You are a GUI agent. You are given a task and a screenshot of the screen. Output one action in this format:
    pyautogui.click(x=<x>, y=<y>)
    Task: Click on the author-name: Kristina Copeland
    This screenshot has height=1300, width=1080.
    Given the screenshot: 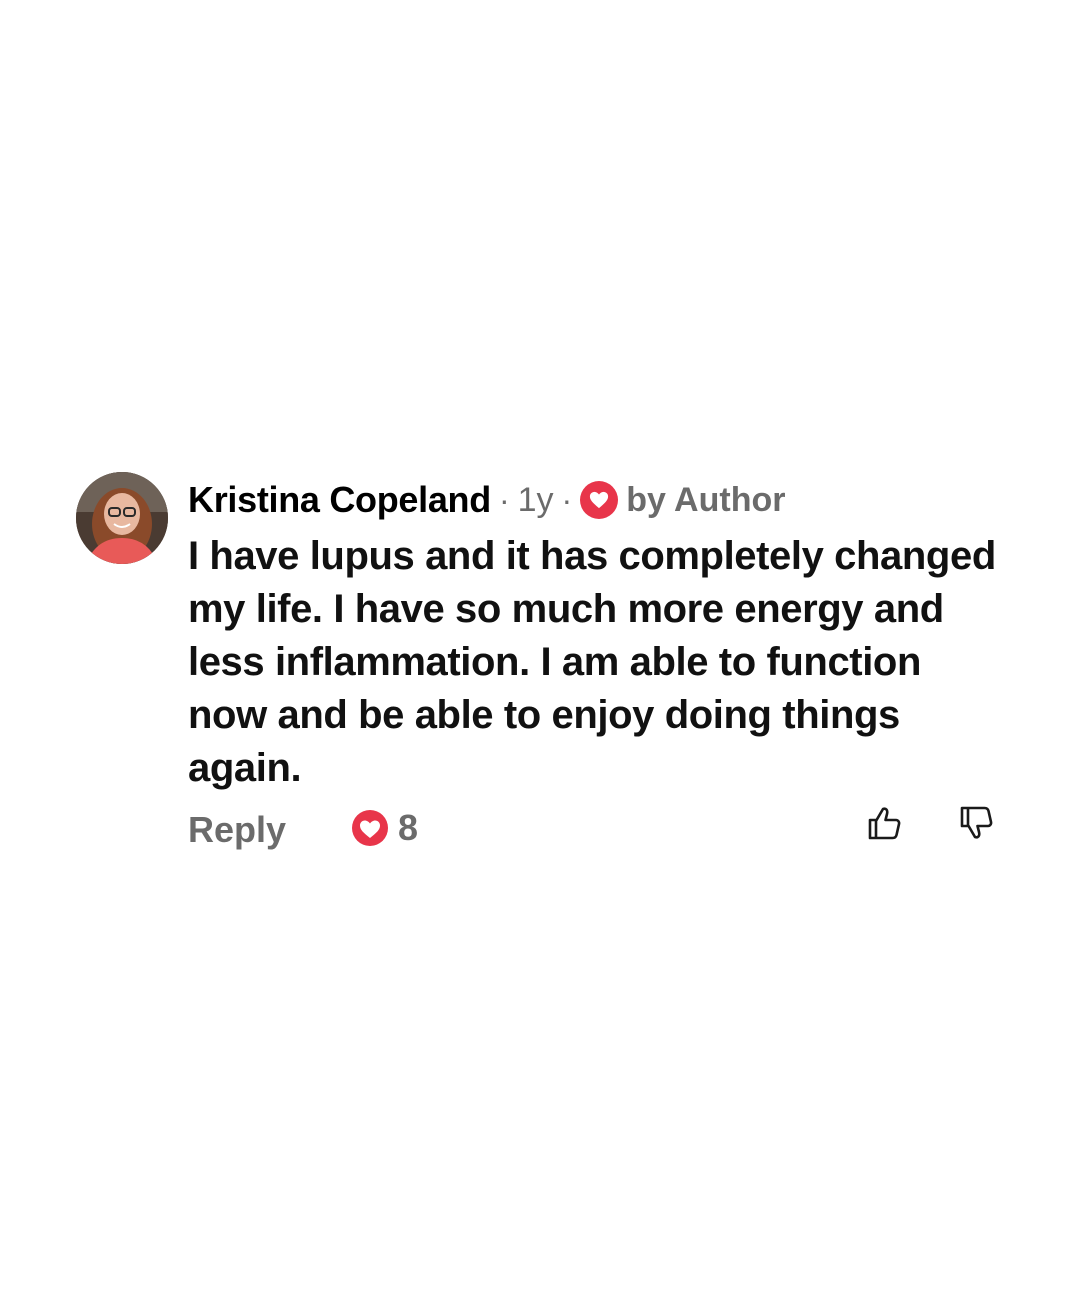 What is the action you would take?
    pyautogui.click(x=339, y=500)
    